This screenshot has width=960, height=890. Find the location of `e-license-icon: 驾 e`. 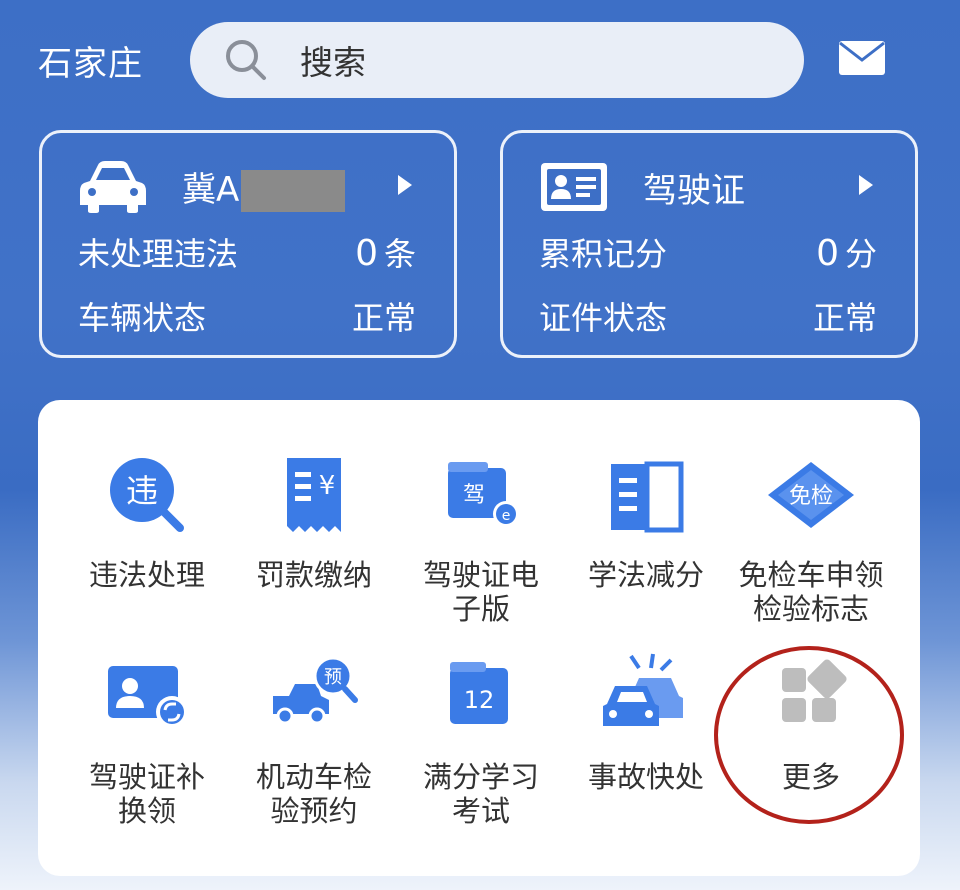

e-license-icon: 驾 e is located at coordinates (483, 494).